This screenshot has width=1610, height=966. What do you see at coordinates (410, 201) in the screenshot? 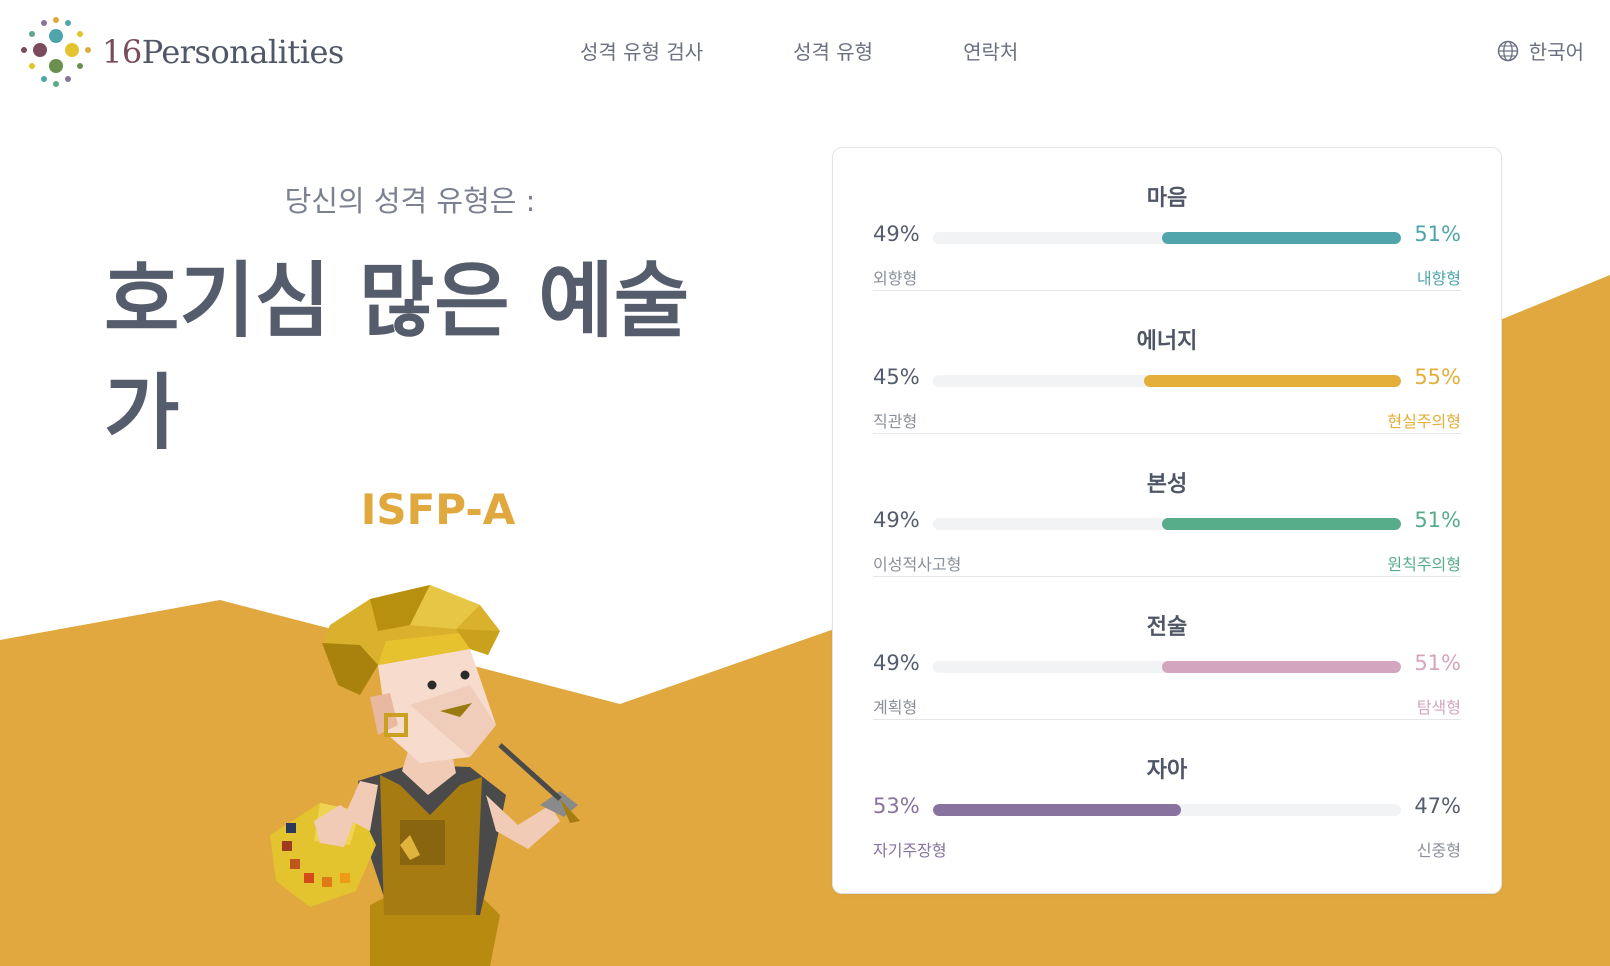
I see `result-subtitle: 당신의 성격 유형은 :` at bounding box center [410, 201].